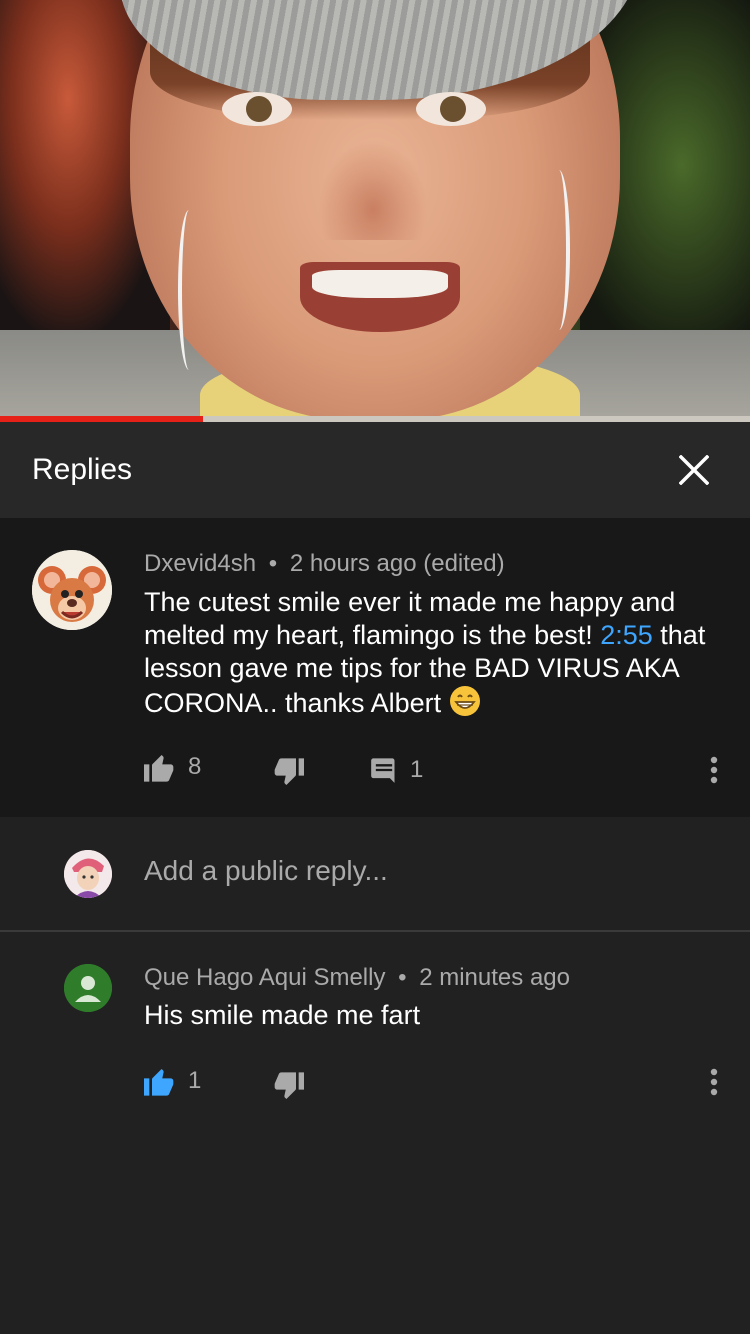 This screenshot has height=1334, width=750. Describe the element at coordinates (195, 766) in the screenshot. I see `like-count: 8` at that location.